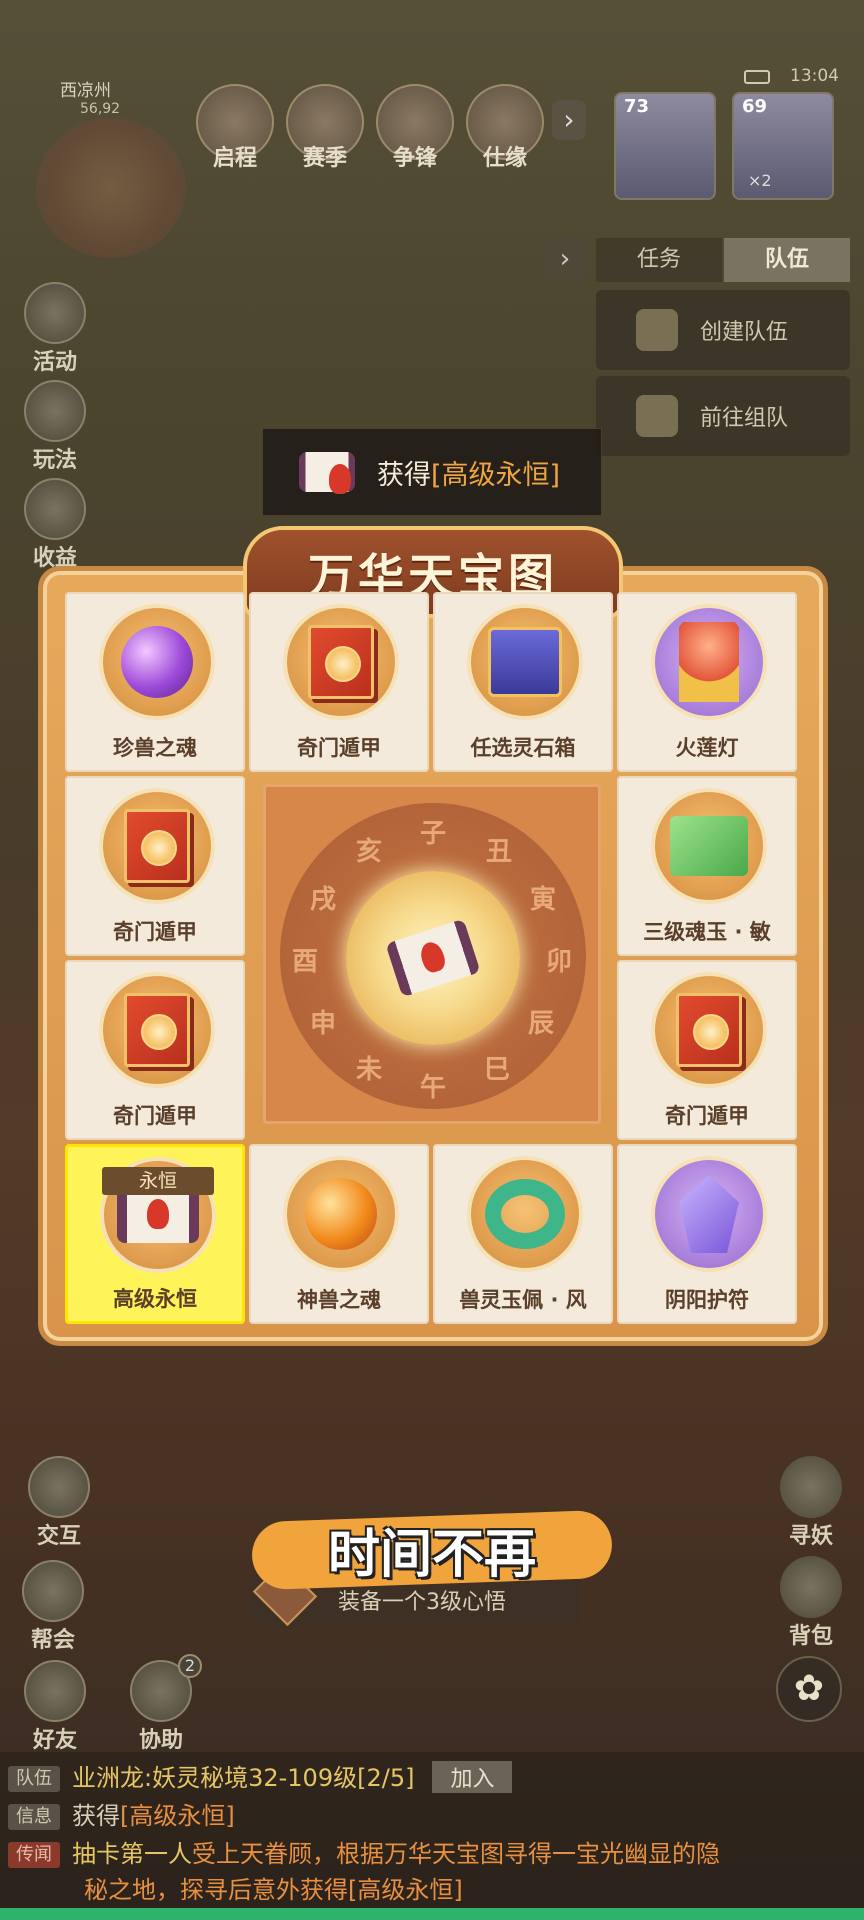 This screenshot has height=1920, width=864. I want to click on assist-count-badge: 2, so click(190, 1666).